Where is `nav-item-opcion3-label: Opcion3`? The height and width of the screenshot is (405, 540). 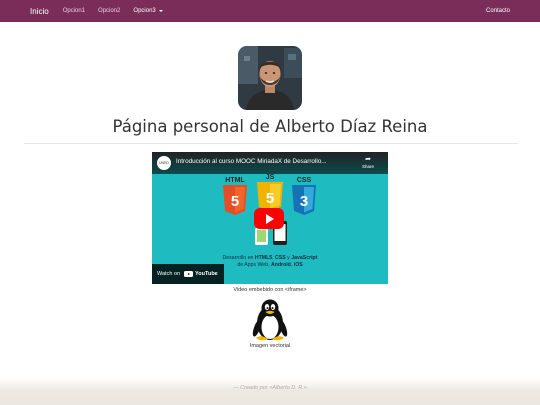 nav-item-opcion3-label: Opcion3 is located at coordinates (144, 11).